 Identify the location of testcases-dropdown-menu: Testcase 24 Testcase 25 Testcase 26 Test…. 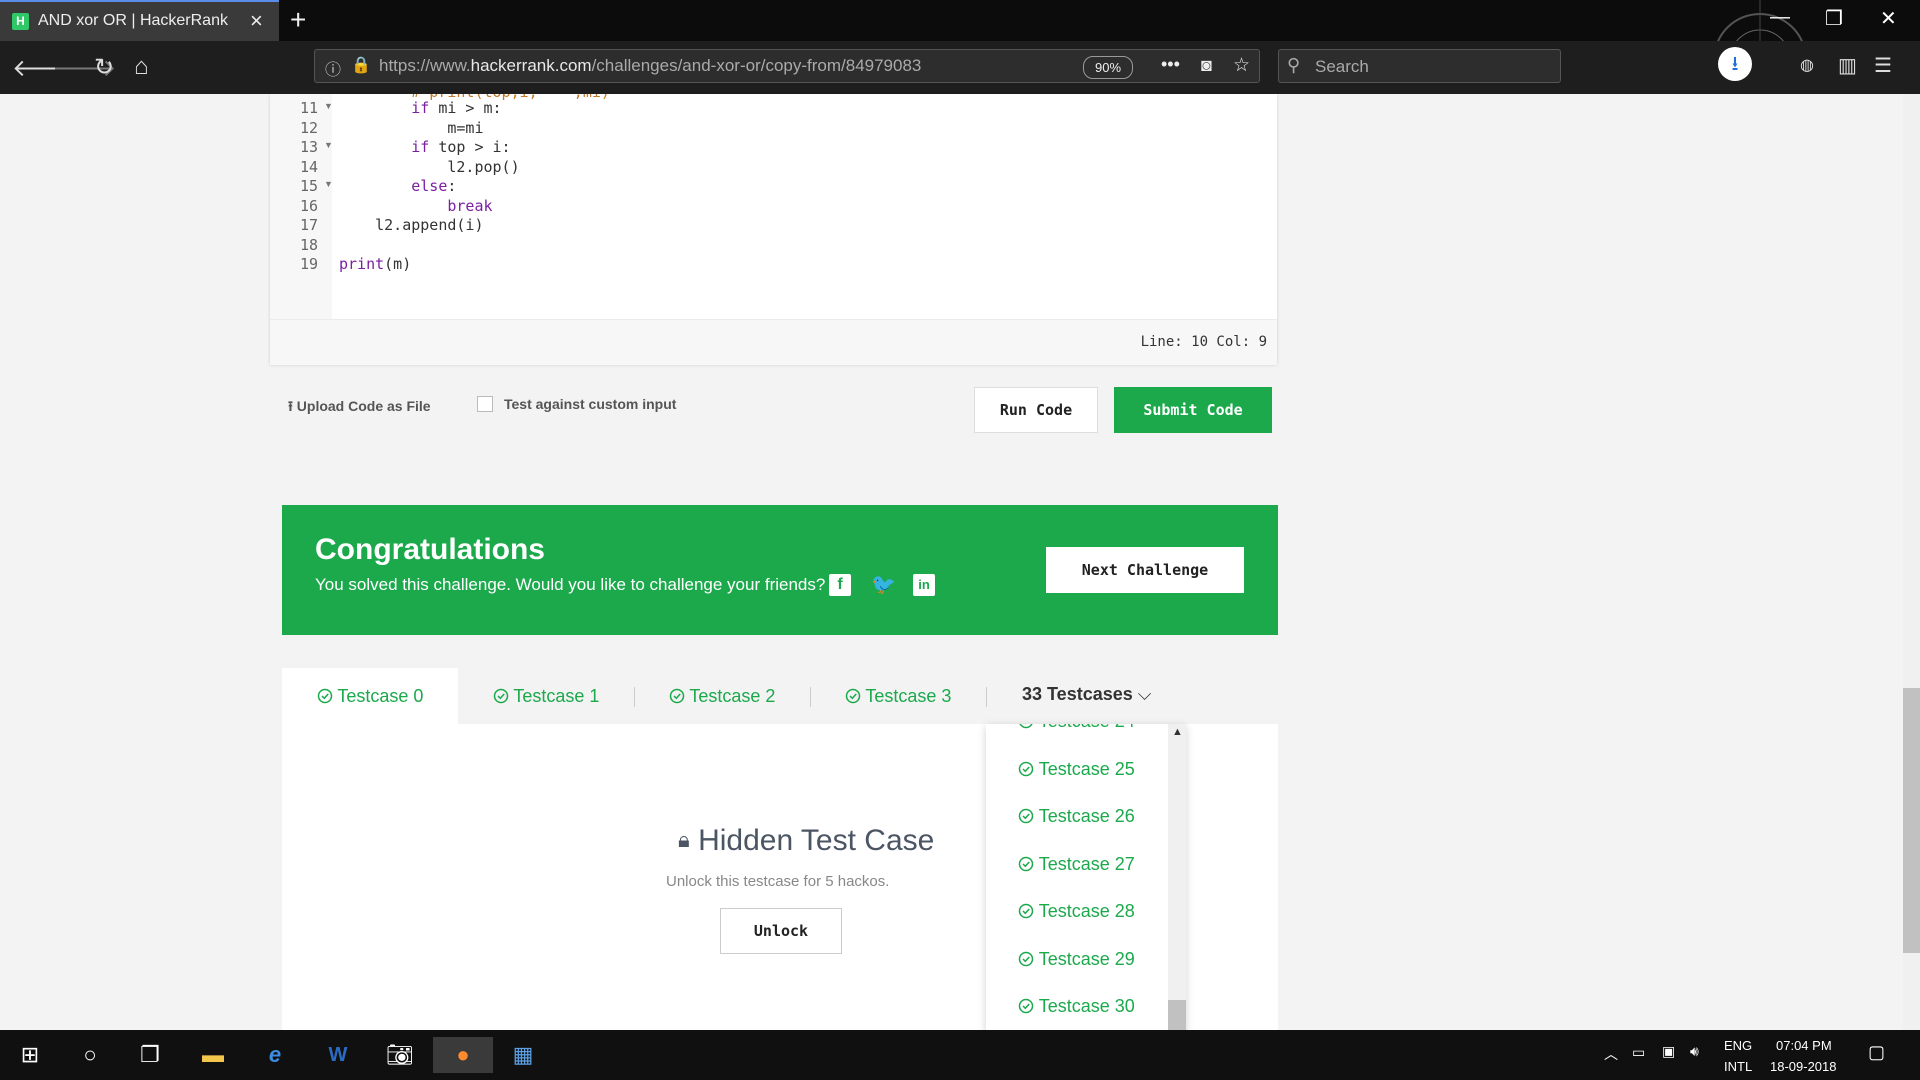
(1086, 877).